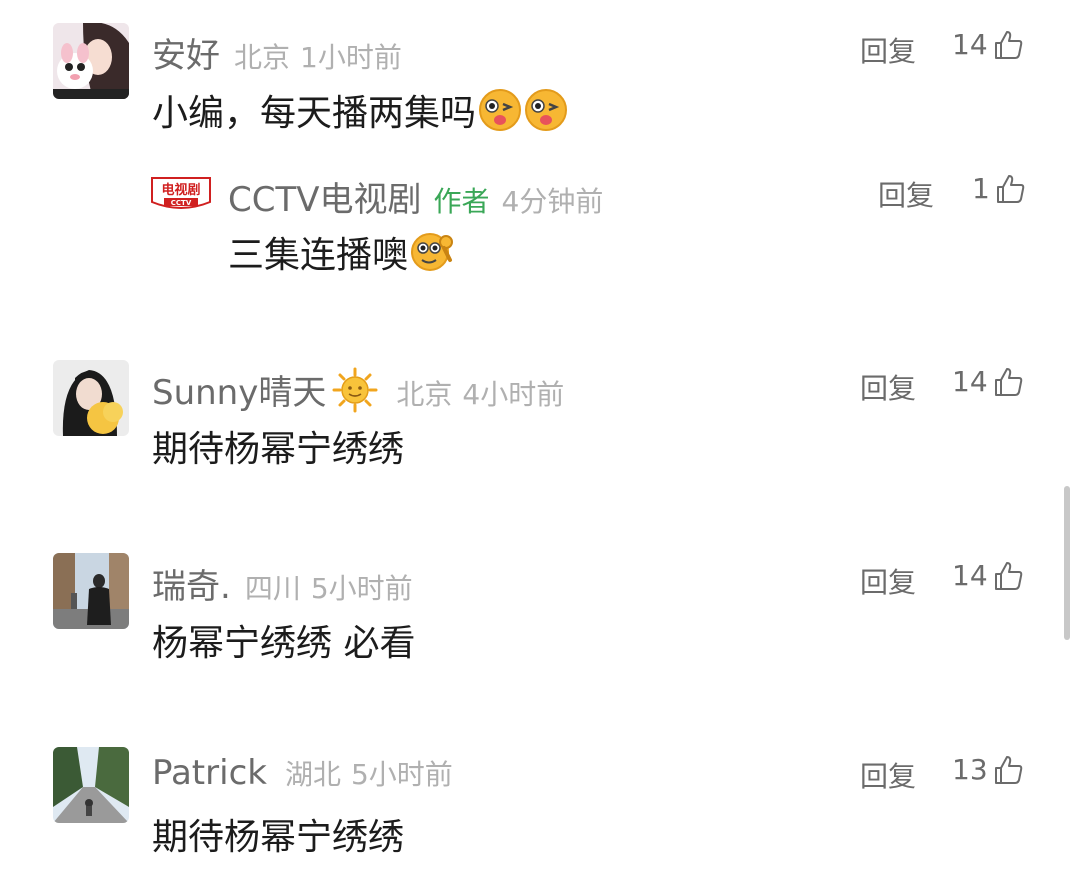 The width and height of the screenshot is (1080, 889). I want to click on like-count: 13, so click(970, 769).